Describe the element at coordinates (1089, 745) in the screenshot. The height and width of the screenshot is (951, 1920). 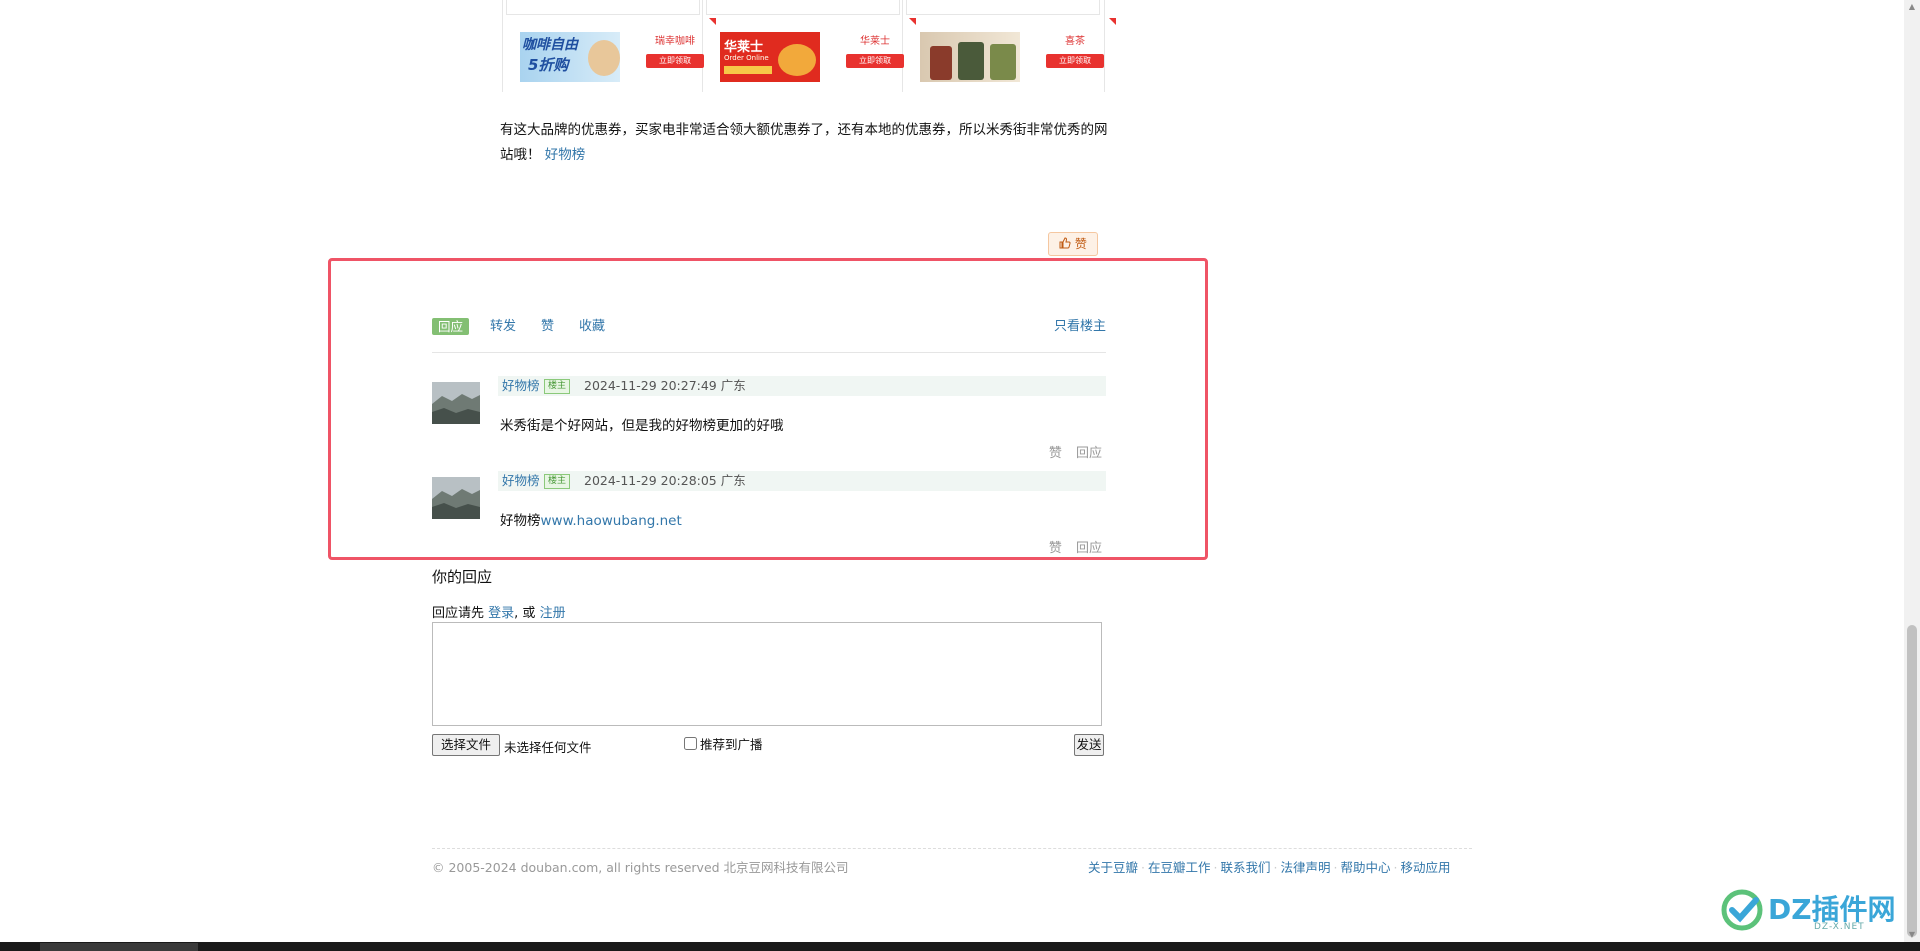
I see `send-button: 发送` at that location.